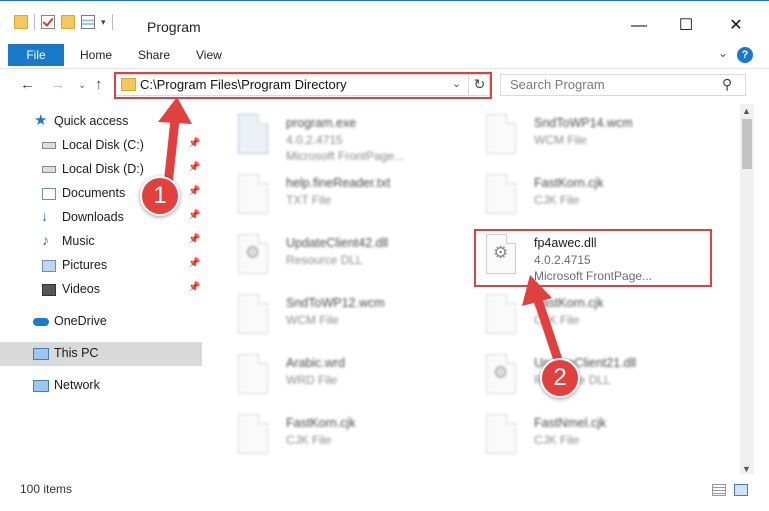 Image resolution: width=769 pixels, height=511 pixels. Describe the element at coordinates (746, 111) in the screenshot. I see `scroll-up-arrow-icon: ▲` at that location.